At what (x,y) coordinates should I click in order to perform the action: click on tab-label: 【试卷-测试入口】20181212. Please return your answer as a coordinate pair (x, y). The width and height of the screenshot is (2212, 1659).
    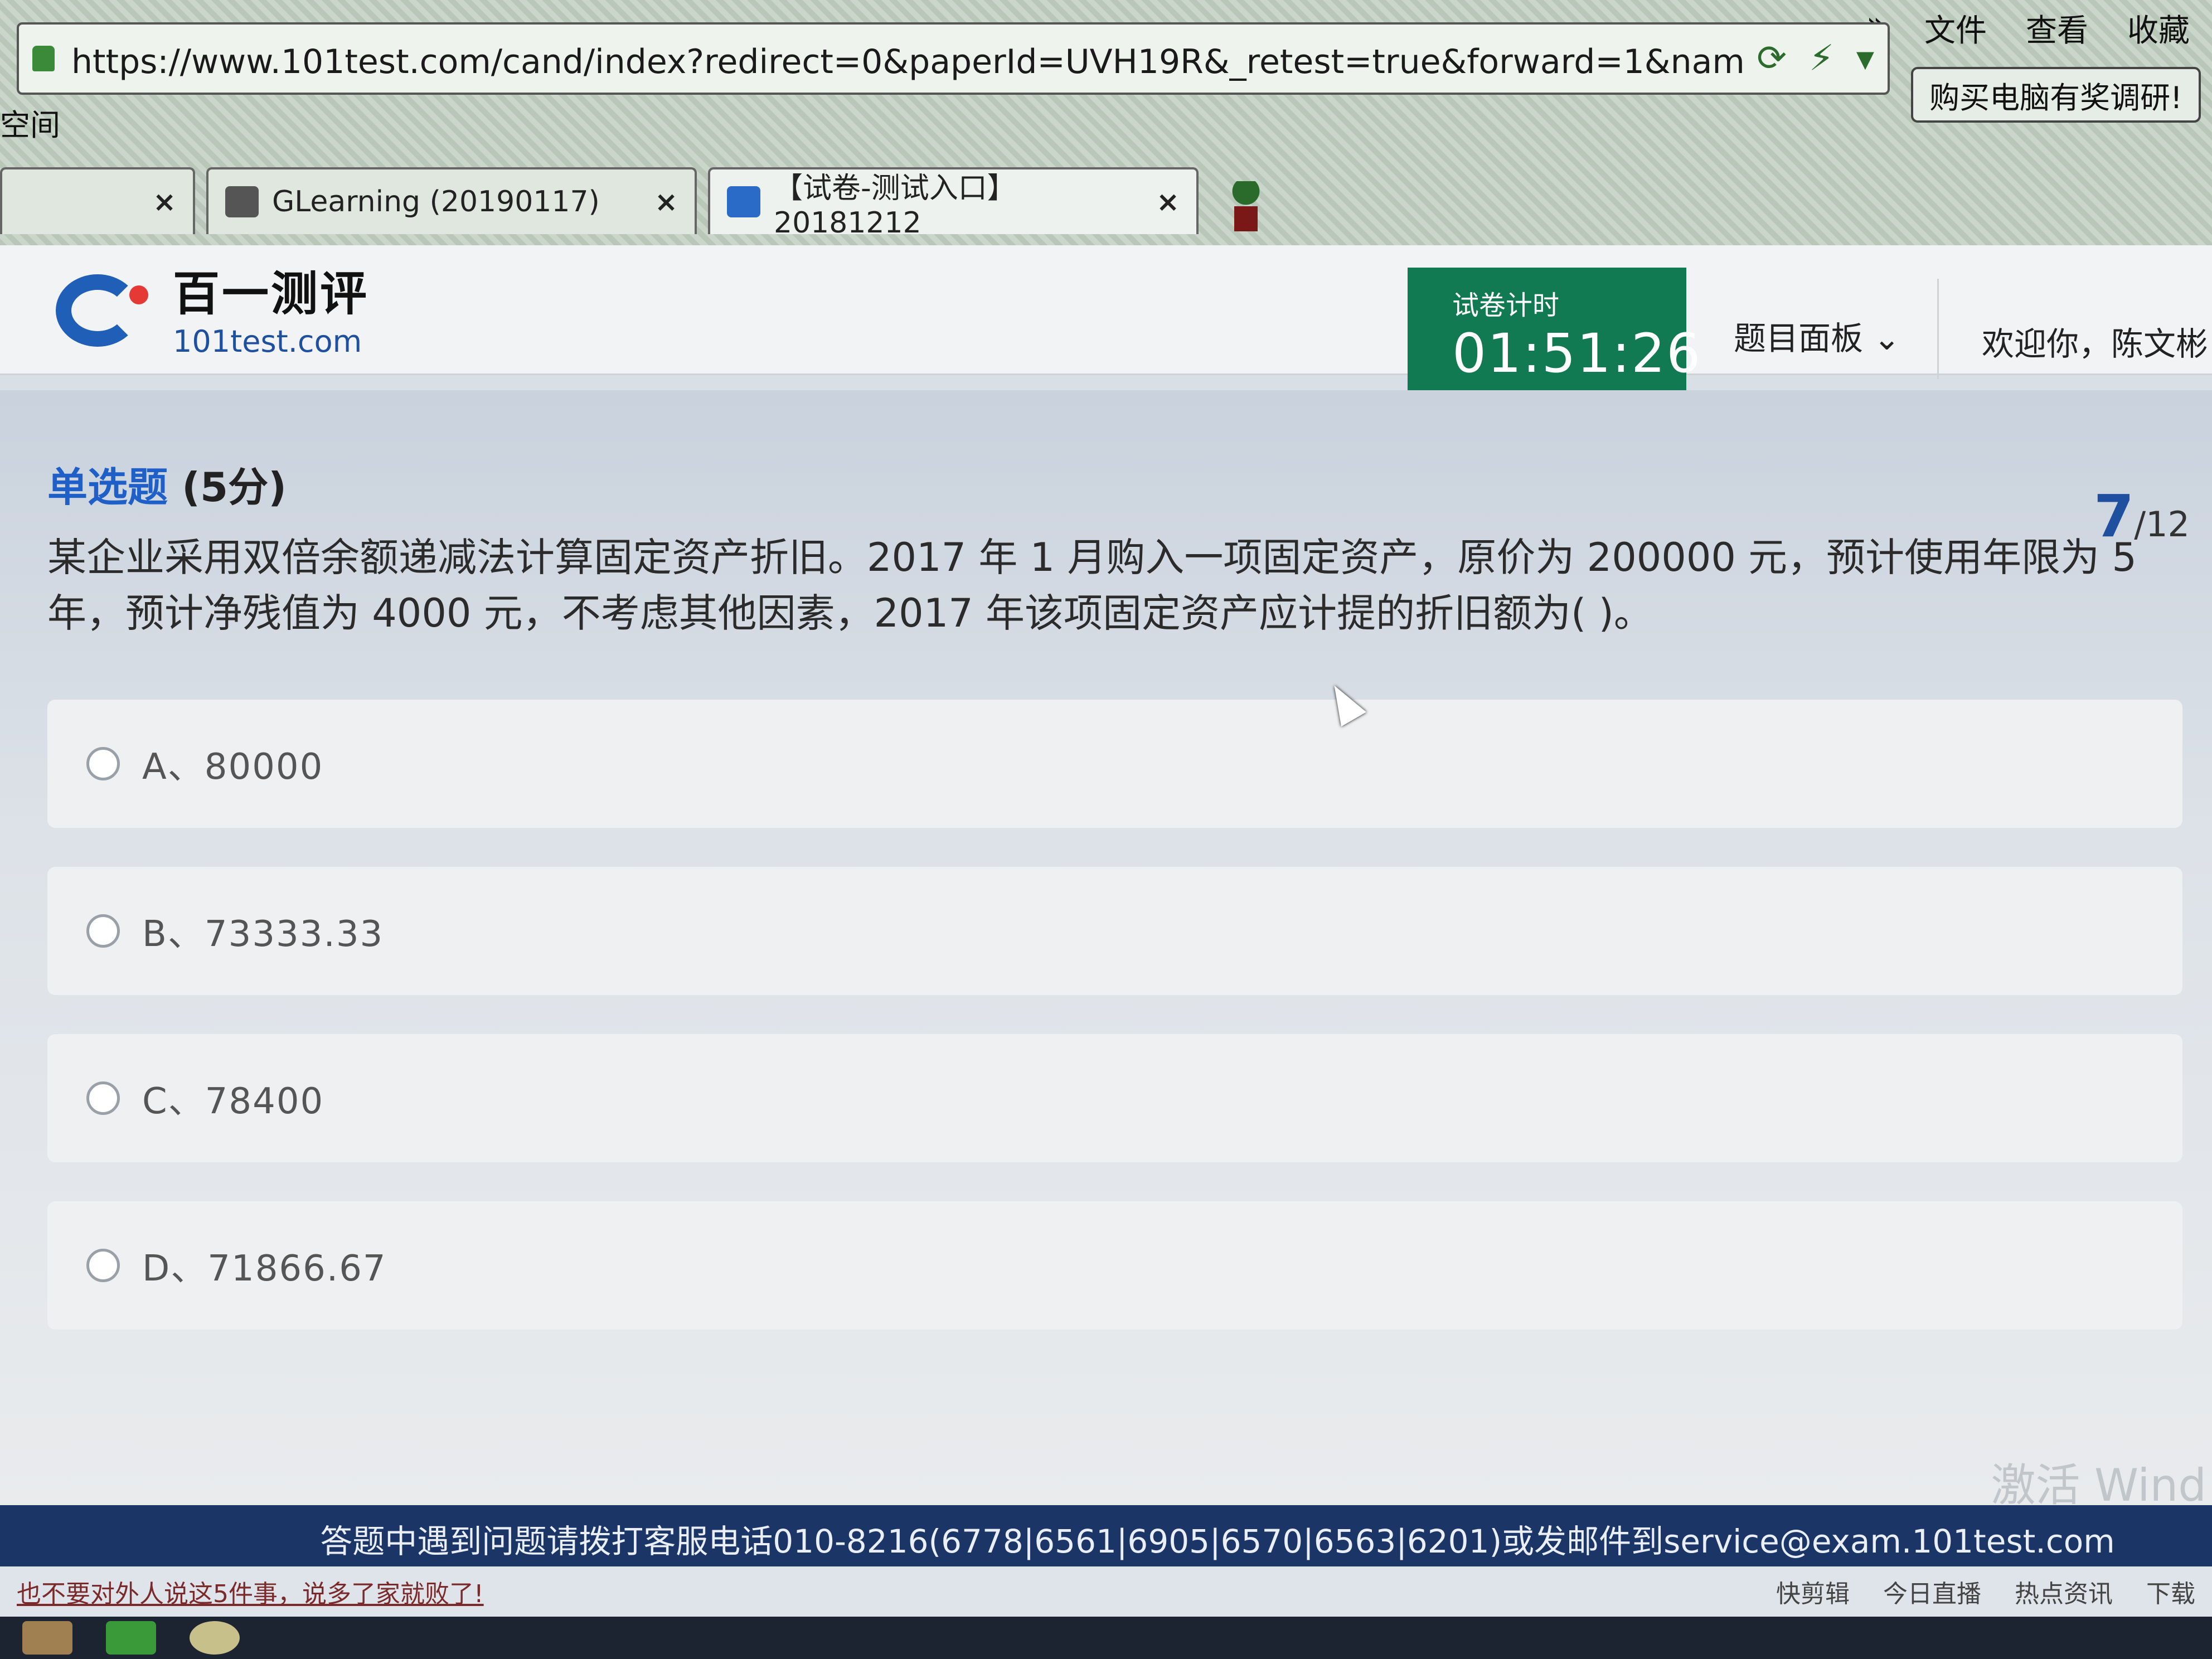
    Looking at the image, I should click on (895, 205).